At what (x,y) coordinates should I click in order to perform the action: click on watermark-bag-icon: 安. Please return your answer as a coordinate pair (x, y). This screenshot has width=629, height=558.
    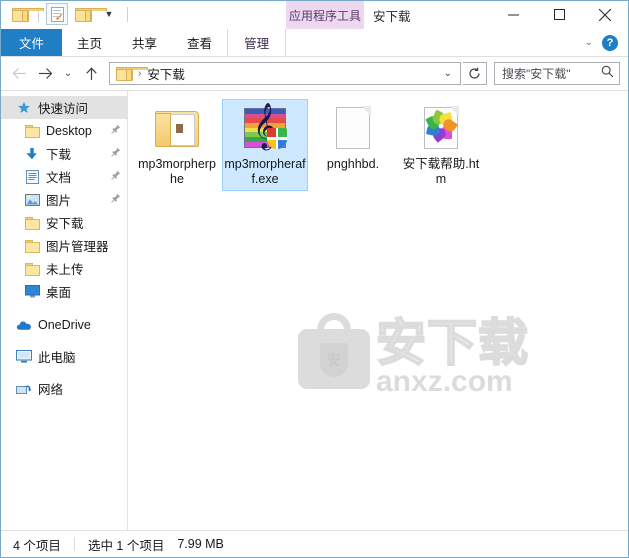
    Looking at the image, I should click on (334, 351).